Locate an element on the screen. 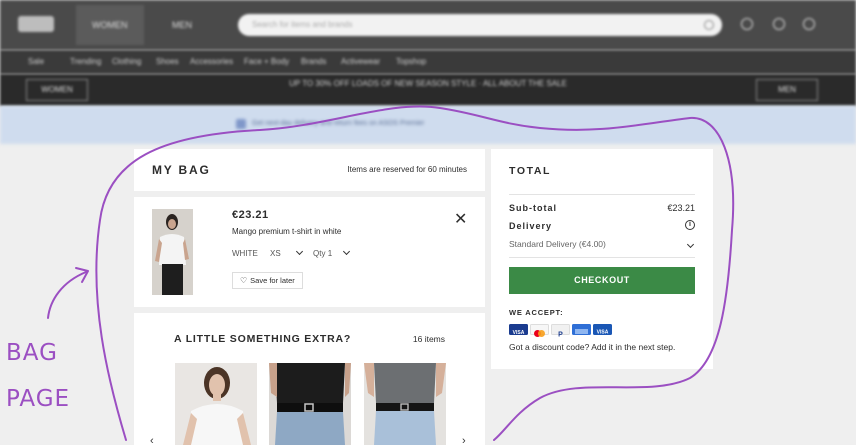 The height and width of the screenshot is (445, 856). delivery-label: Delivery is located at coordinates (531, 226).